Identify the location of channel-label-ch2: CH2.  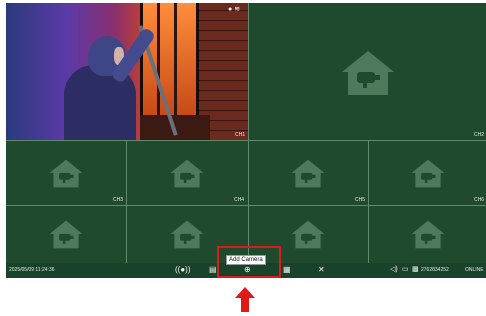
(478, 135).